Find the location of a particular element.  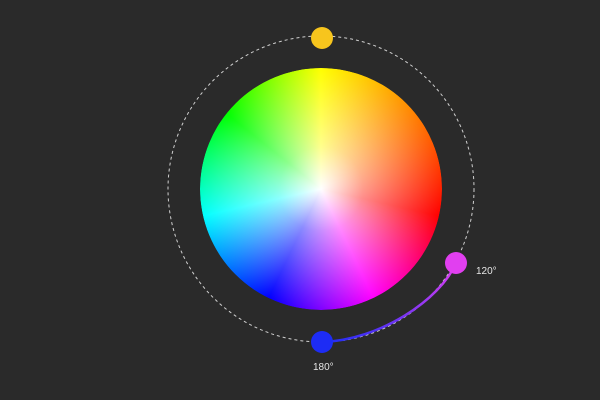

handle-magenta is located at coordinates (456, 263).